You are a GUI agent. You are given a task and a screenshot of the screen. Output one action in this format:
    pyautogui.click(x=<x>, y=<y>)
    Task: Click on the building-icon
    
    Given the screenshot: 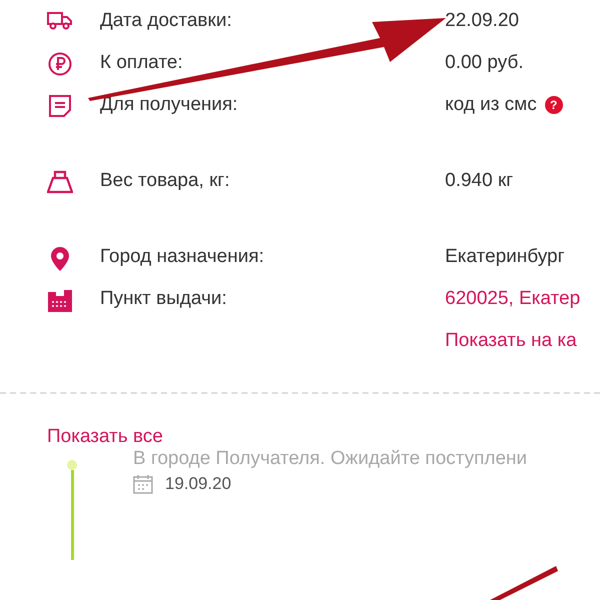 What is the action you would take?
    pyautogui.click(x=60, y=300)
    